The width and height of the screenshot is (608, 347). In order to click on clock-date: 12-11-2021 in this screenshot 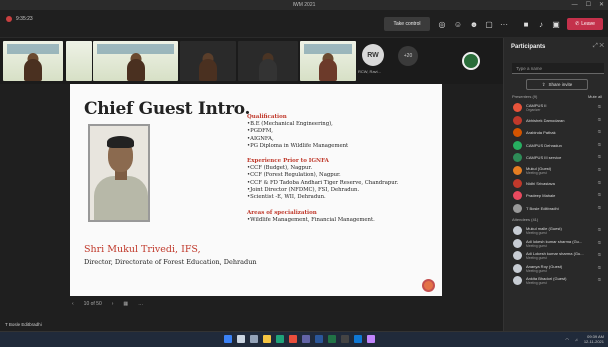, I will do `click(593, 341)`.